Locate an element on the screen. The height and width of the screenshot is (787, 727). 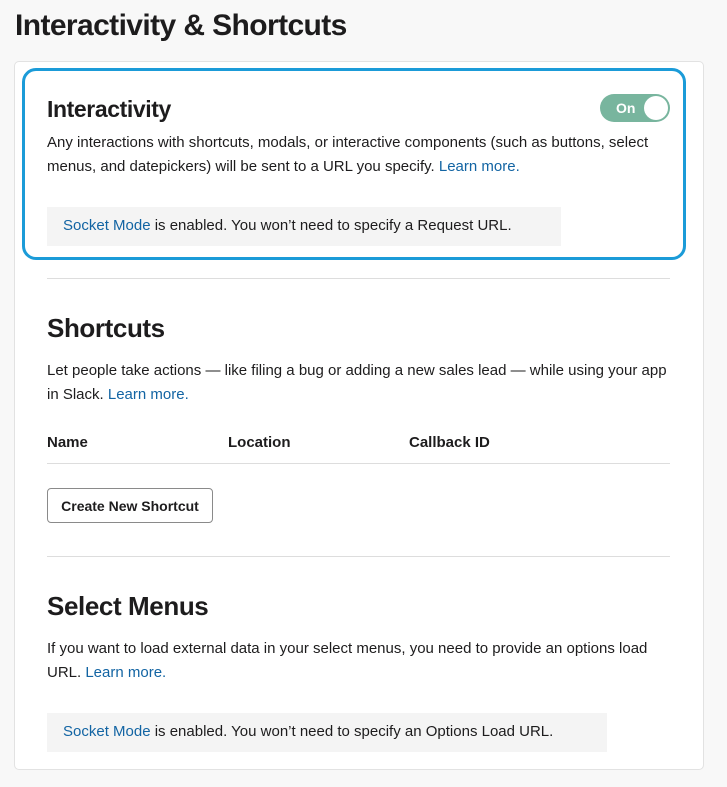
shortcuts-learn-more-link: Learn more. is located at coordinates (148, 394).